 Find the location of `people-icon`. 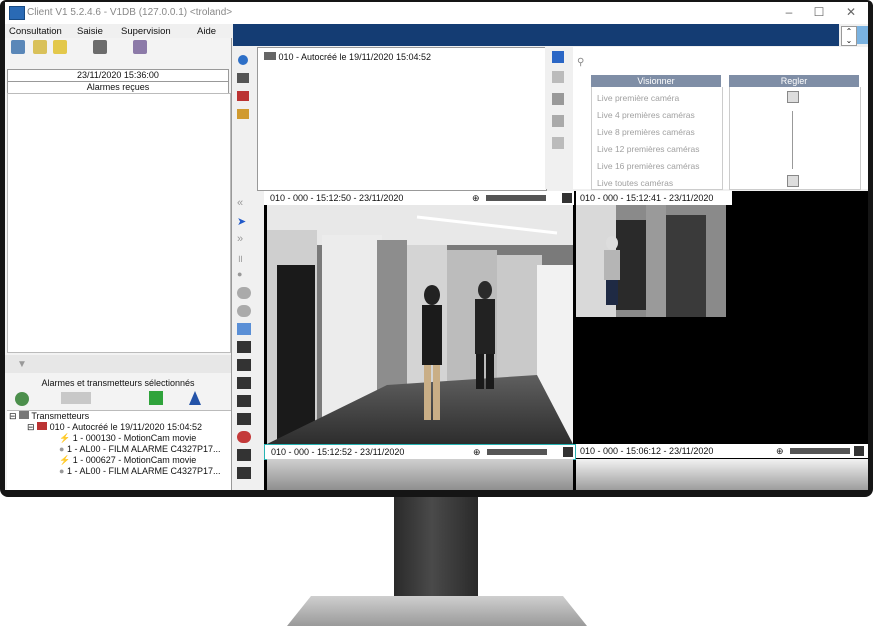

people-icon is located at coordinates (141, 48).